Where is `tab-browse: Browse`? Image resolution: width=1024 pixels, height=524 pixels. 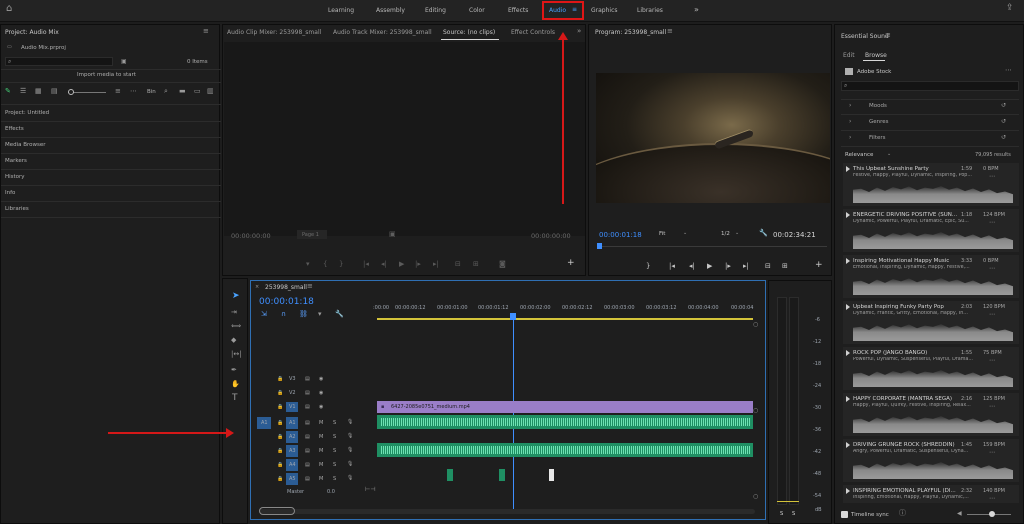 tab-browse: Browse is located at coordinates (876, 55).